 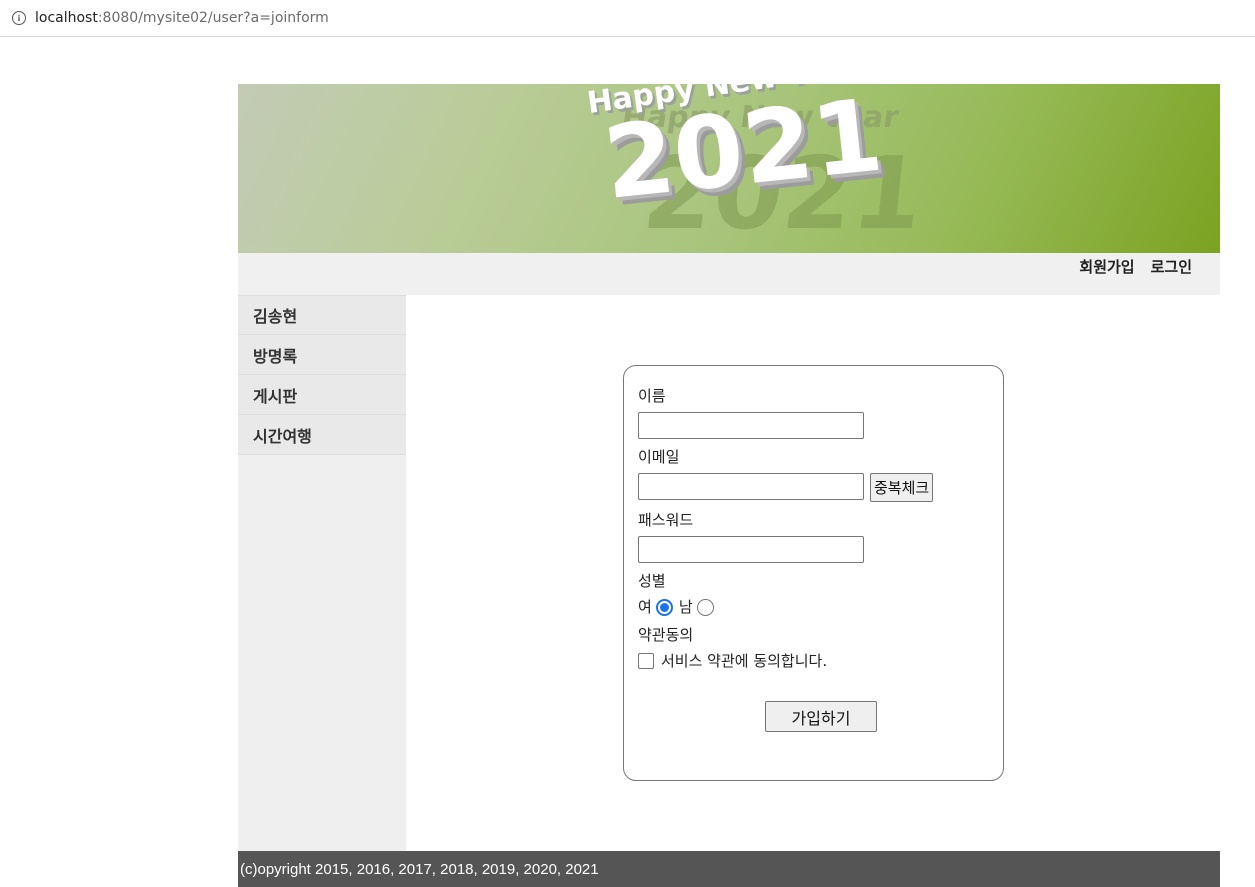 I want to click on login-link: 로그인, so click(x=1171, y=266).